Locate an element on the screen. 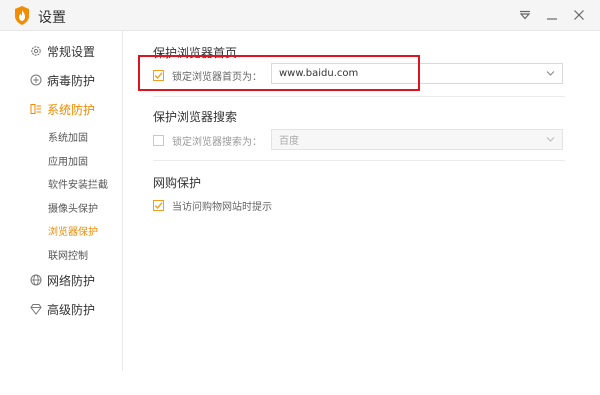 This screenshot has height=395, width=600. sidebar-item-advanced: 高级防护 is located at coordinates (62, 309).